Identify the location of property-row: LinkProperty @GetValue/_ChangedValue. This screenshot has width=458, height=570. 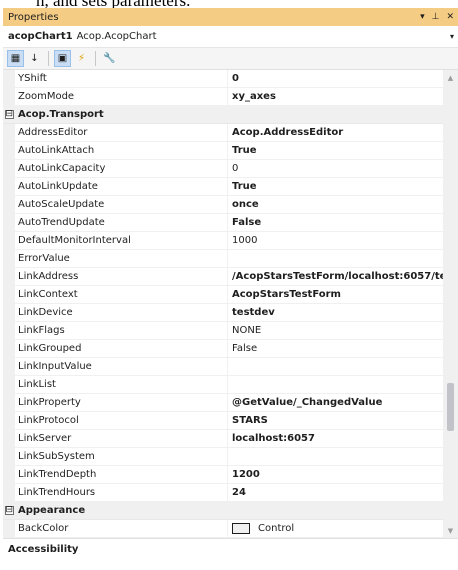
(223, 403).